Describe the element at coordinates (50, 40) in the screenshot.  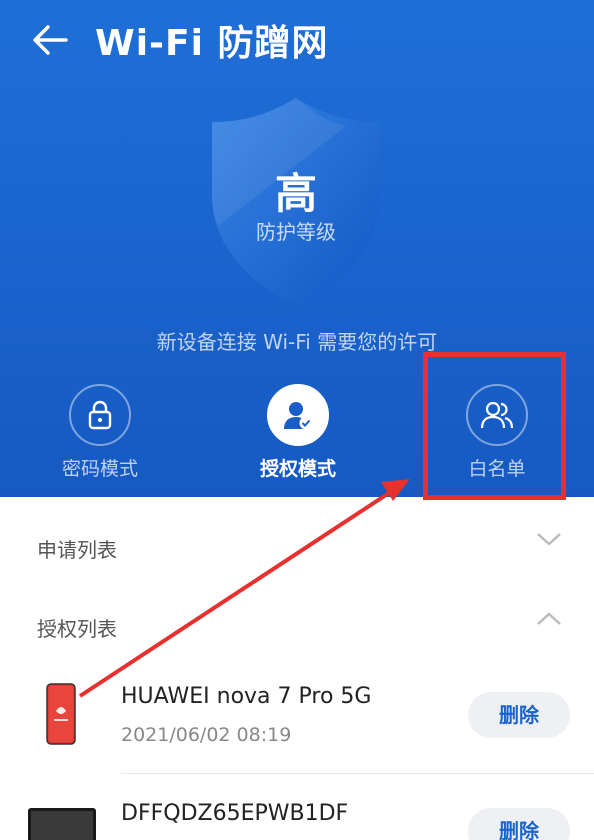
I see `back-arrow-icon` at that location.